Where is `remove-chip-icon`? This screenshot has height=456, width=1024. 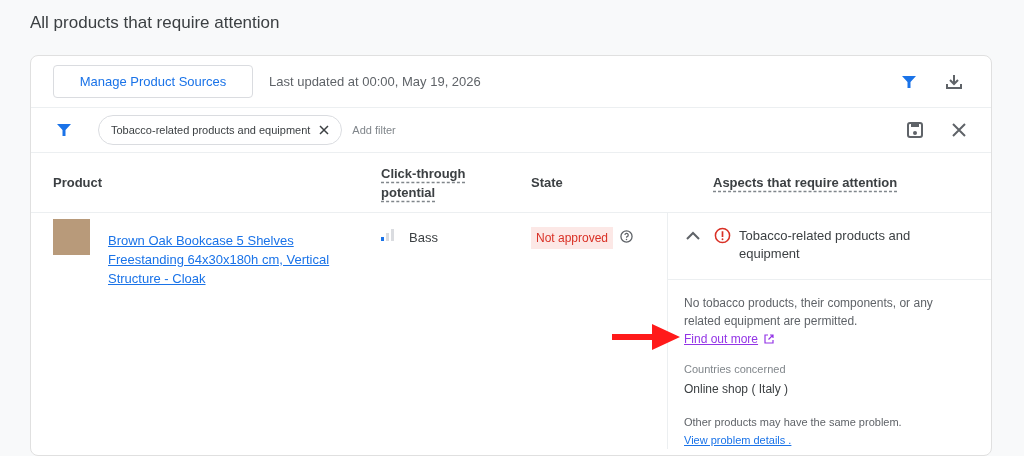
remove-chip-icon is located at coordinates (324, 130).